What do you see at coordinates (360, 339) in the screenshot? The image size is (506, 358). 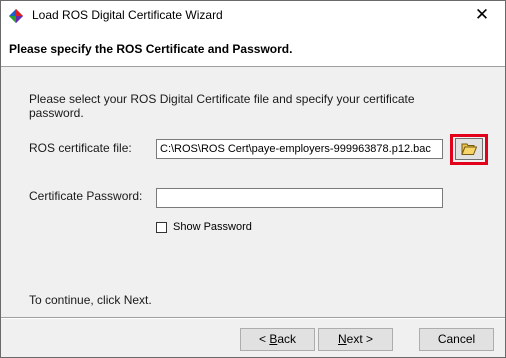 I see `next-button-suffix: ext >` at bounding box center [360, 339].